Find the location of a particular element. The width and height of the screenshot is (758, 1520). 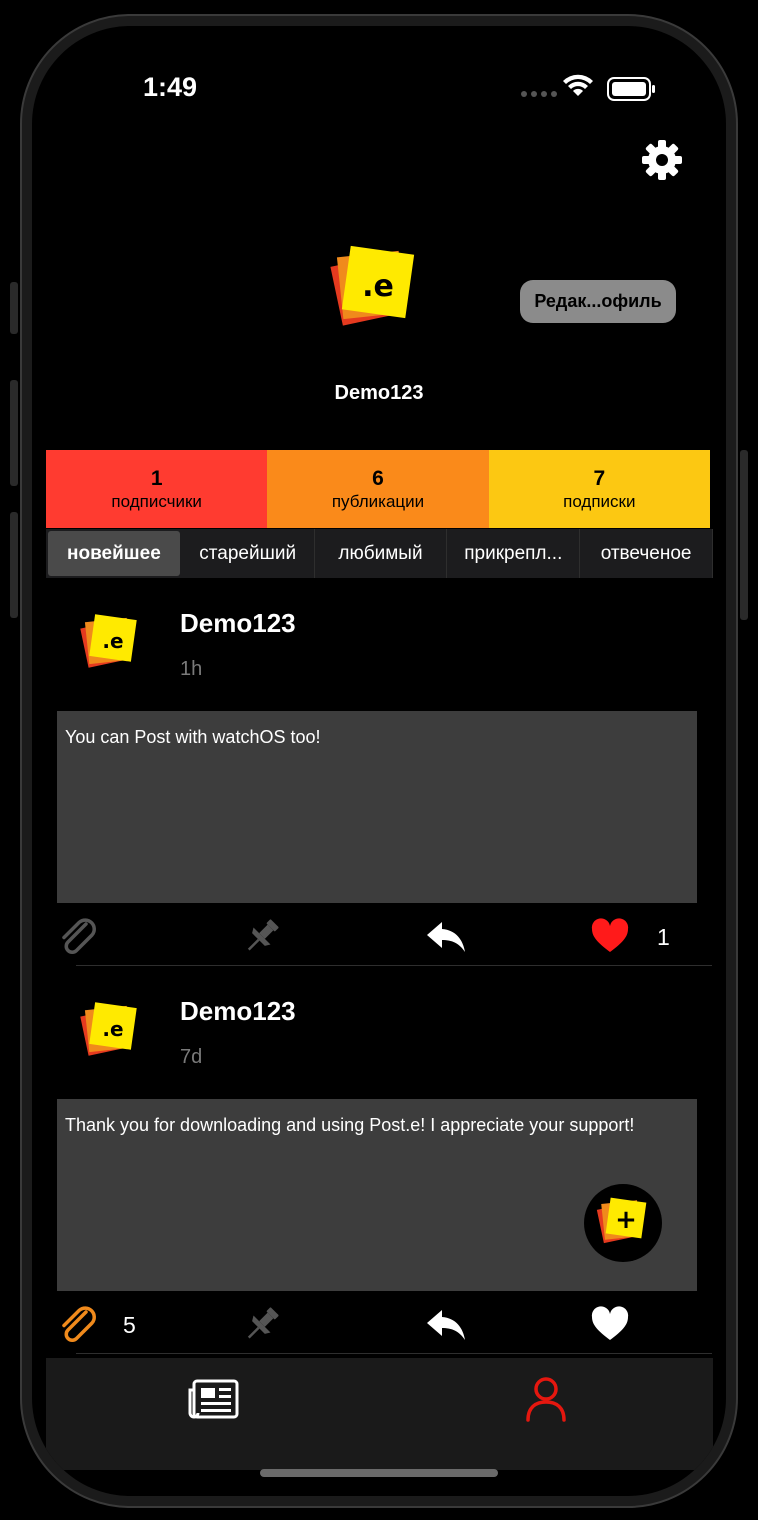

mute-switch is located at coordinates (14, 308).